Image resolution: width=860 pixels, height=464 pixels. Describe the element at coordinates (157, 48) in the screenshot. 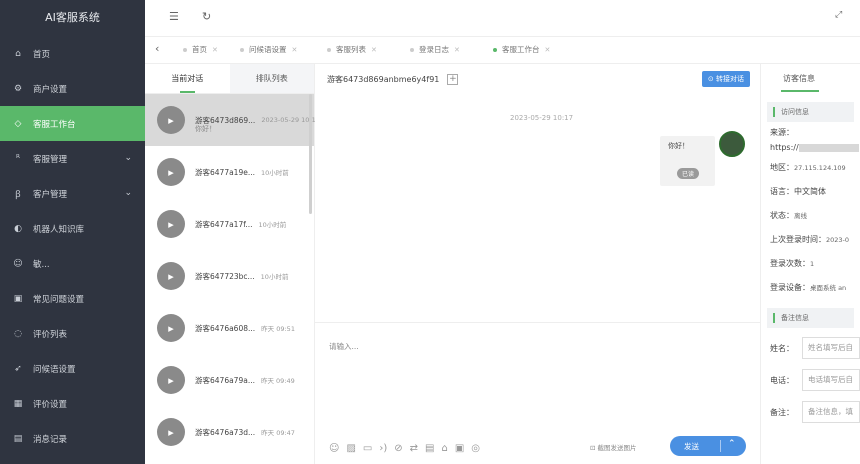

I see `chevron-left-icon: ‹` at that location.